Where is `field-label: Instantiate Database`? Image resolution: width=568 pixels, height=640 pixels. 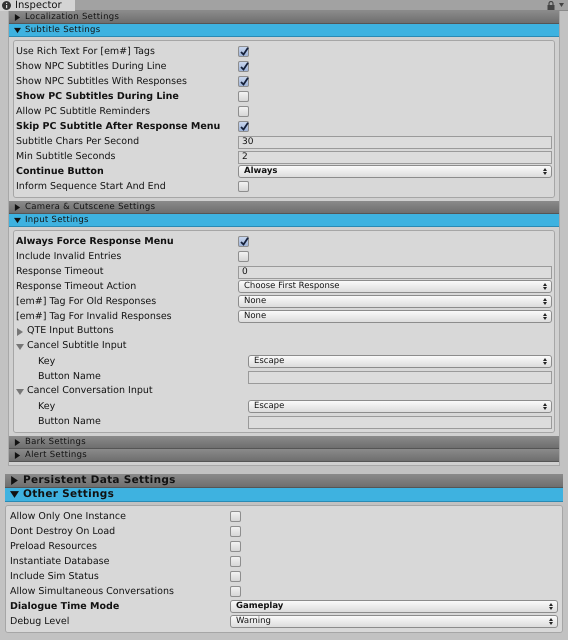
field-label: Instantiate Database is located at coordinates (60, 562).